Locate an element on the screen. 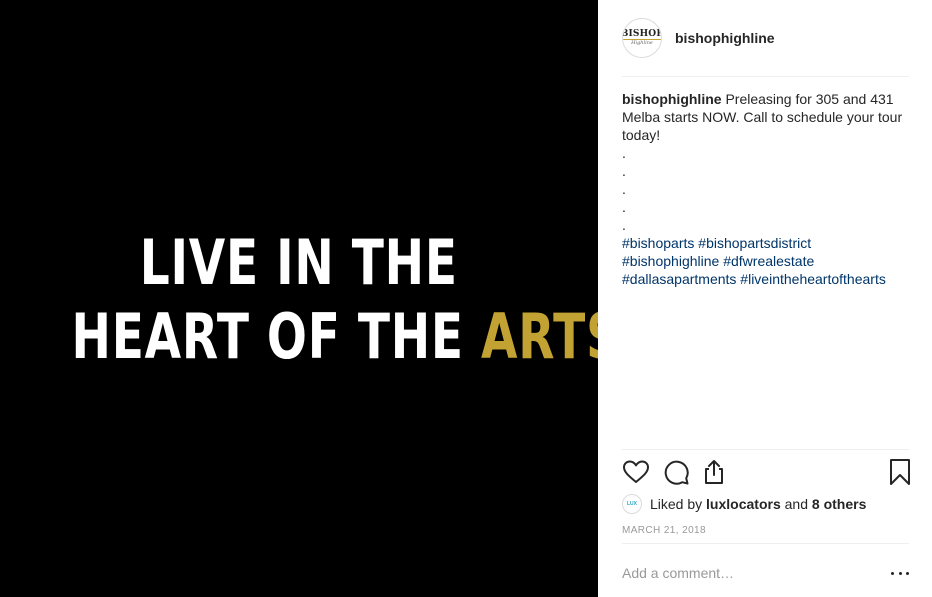 The width and height of the screenshot is (932, 597). avatar-logo-sub: Highline is located at coordinates (642, 43).